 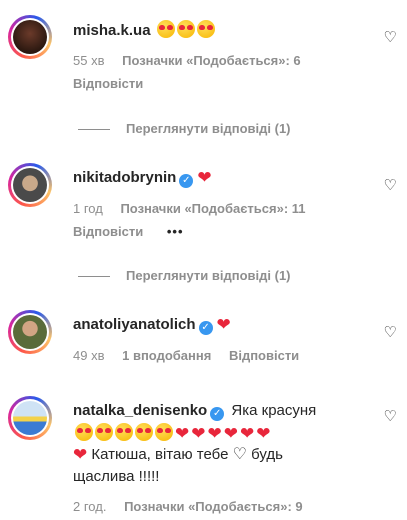 What do you see at coordinates (116, 476) in the screenshot?
I see `comment-text: щаслива !!!!!` at bounding box center [116, 476].